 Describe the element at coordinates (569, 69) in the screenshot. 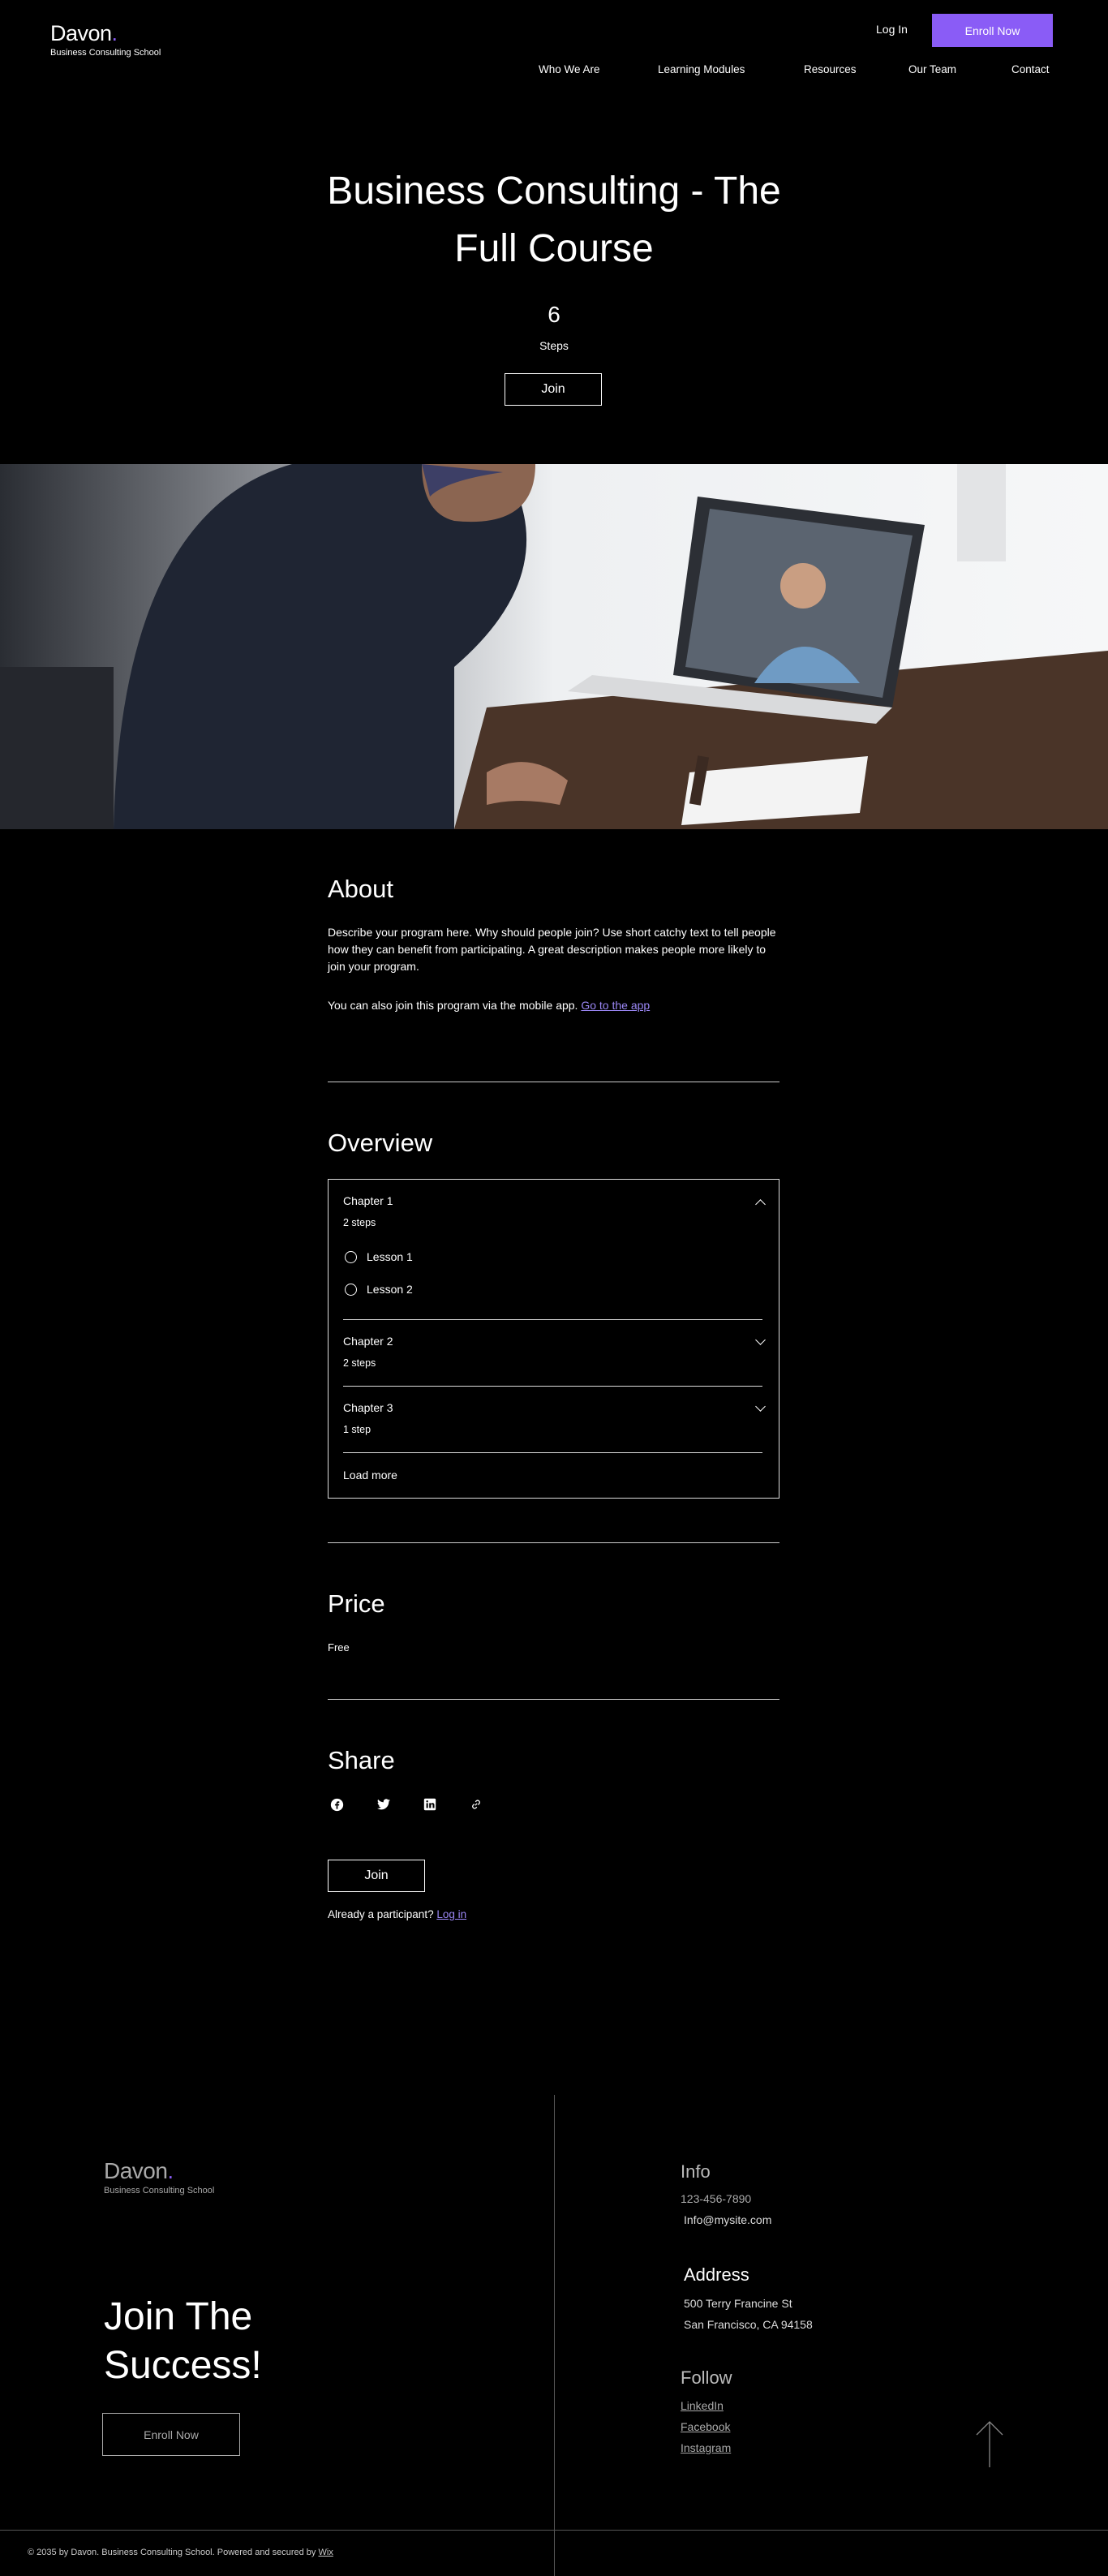

I see `nav-who-we-are: Who We Are` at that location.